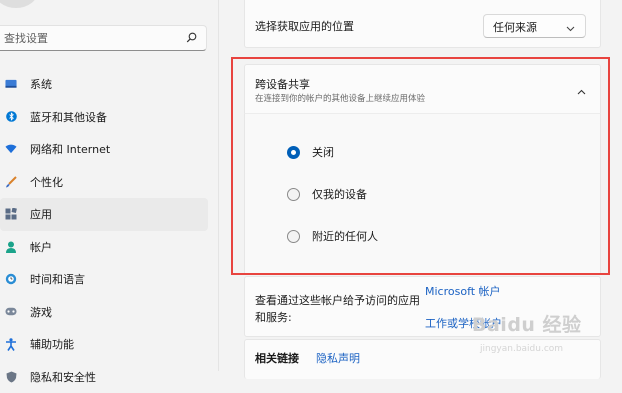 The width and height of the screenshot is (622, 393). What do you see at coordinates (422, 89) in the screenshot?
I see `share-across-devices-header: 跨设备共享 在连接到你的帐户的其他设备上继续应用体验` at bounding box center [422, 89].